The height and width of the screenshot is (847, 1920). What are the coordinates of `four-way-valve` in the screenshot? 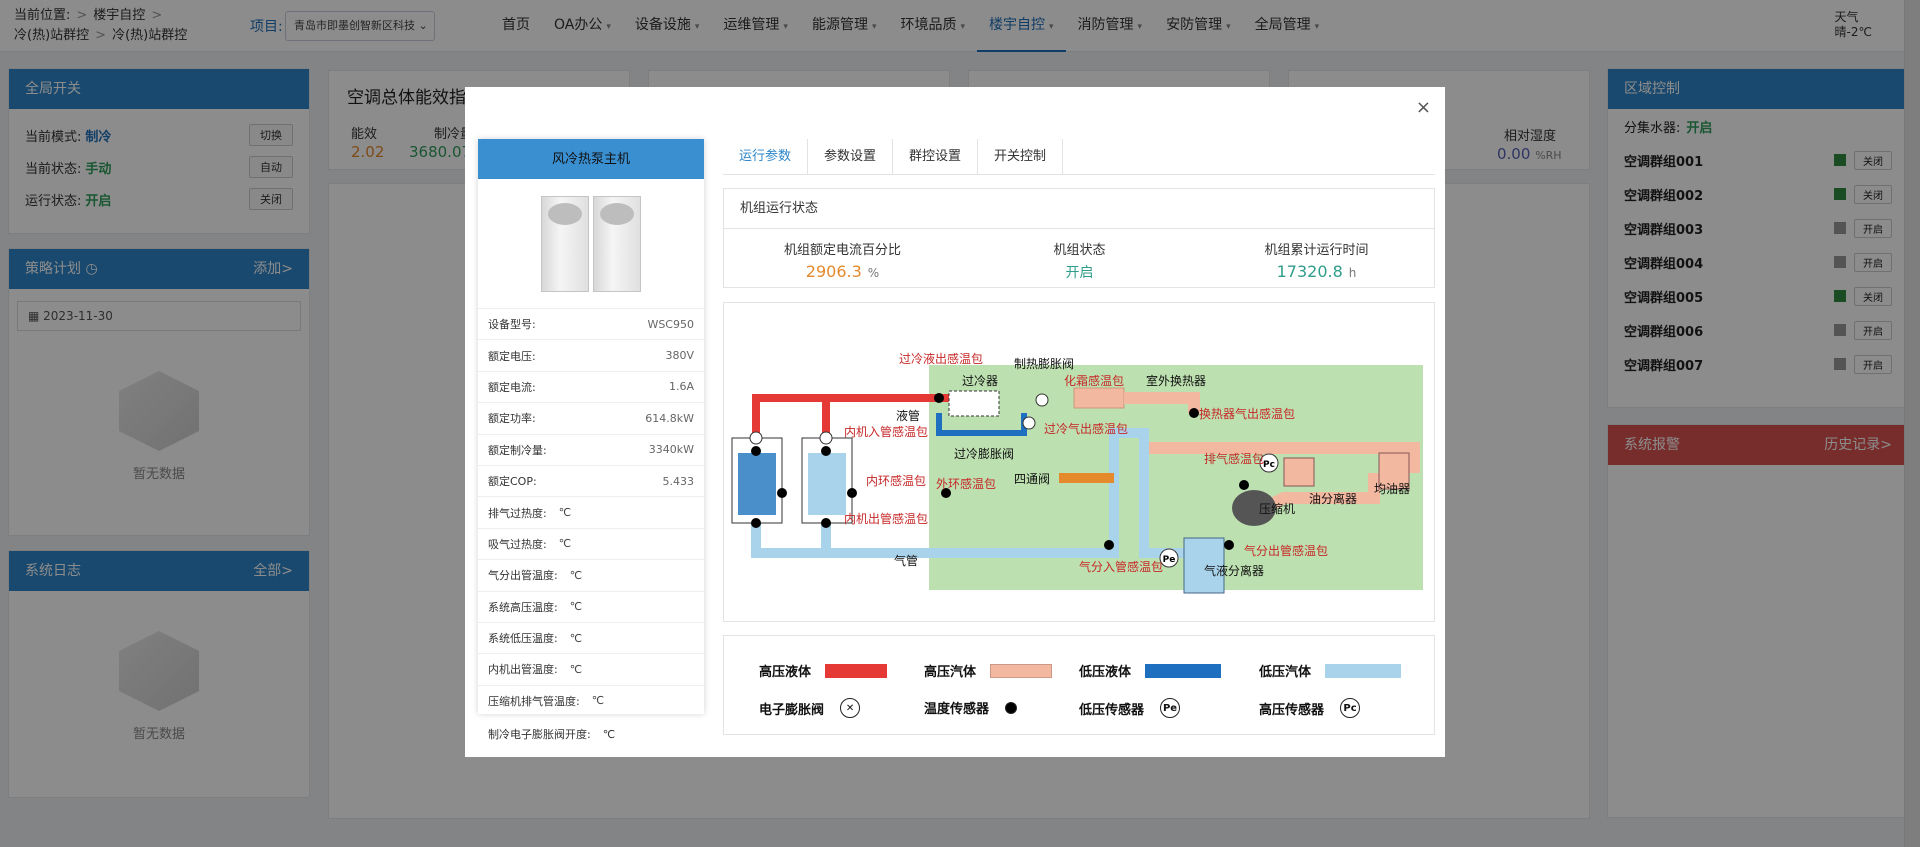 It's located at (1086, 478).